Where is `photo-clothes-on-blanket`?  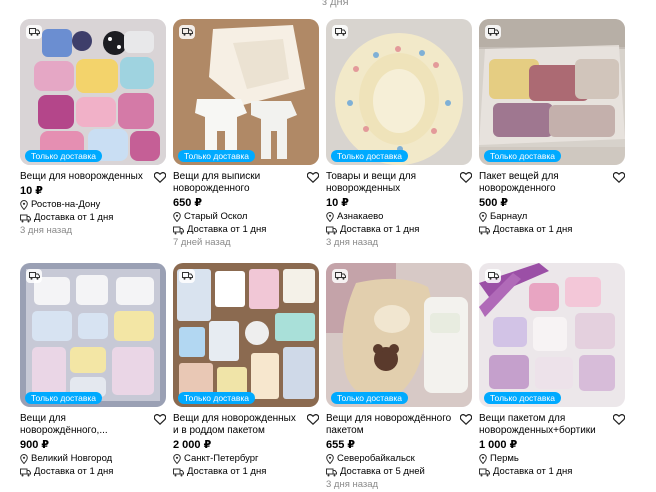
photo-clothes-on-blanket is located at coordinates (93, 335).